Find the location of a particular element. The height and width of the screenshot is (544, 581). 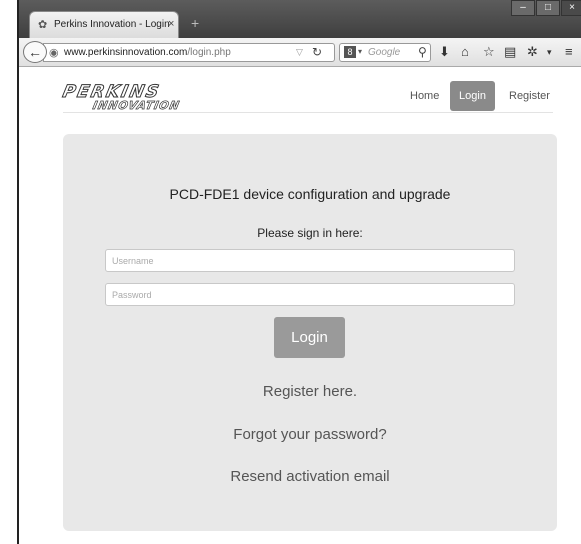

home-icon: ⌂ is located at coordinates (465, 52).